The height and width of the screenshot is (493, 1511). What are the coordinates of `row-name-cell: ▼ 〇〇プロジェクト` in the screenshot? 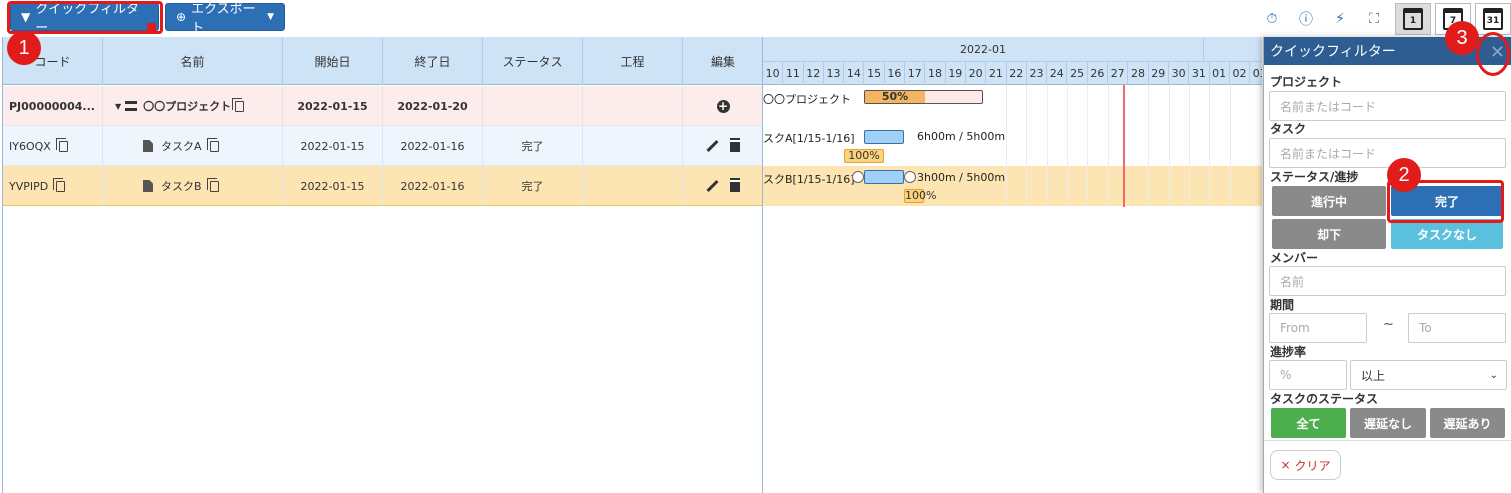 It's located at (193, 106).